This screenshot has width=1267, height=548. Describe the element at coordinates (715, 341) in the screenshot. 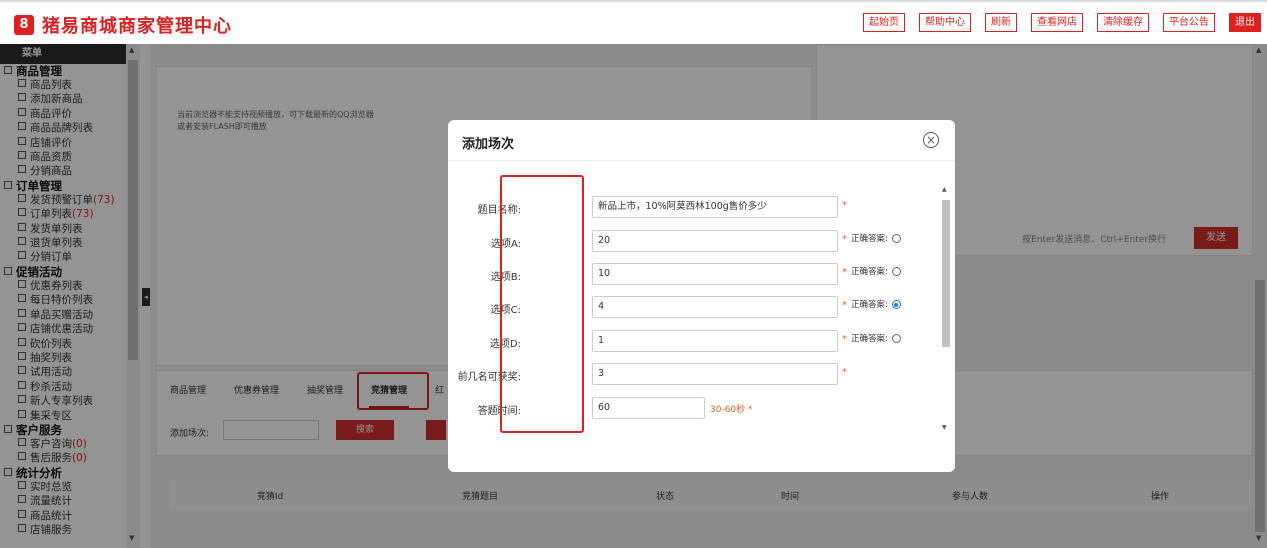

I see `option-d-input: 1` at that location.